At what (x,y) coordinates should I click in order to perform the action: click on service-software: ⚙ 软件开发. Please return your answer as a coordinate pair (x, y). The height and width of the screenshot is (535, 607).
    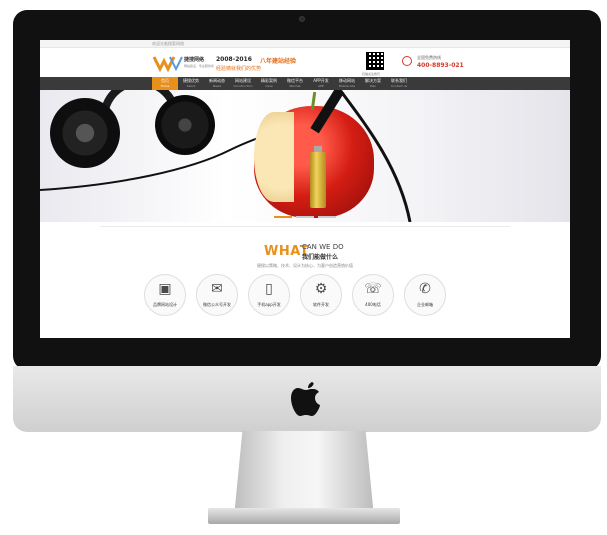
    Looking at the image, I should click on (321, 295).